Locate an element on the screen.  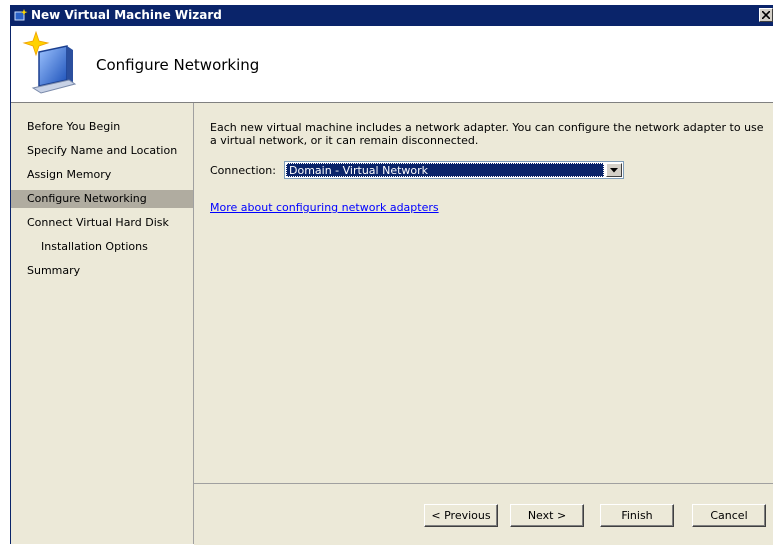
finish-button: Finish is located at coordinates (637, 515).